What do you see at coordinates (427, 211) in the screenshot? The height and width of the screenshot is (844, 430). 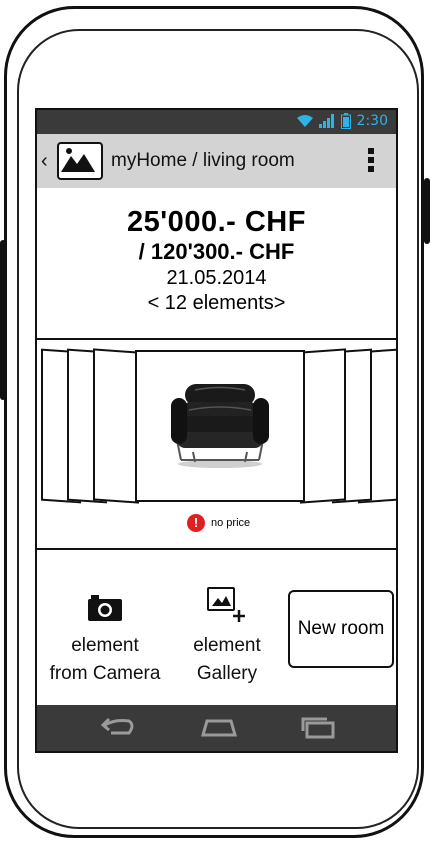 I see `power-button` at bounding box center [427, 211].